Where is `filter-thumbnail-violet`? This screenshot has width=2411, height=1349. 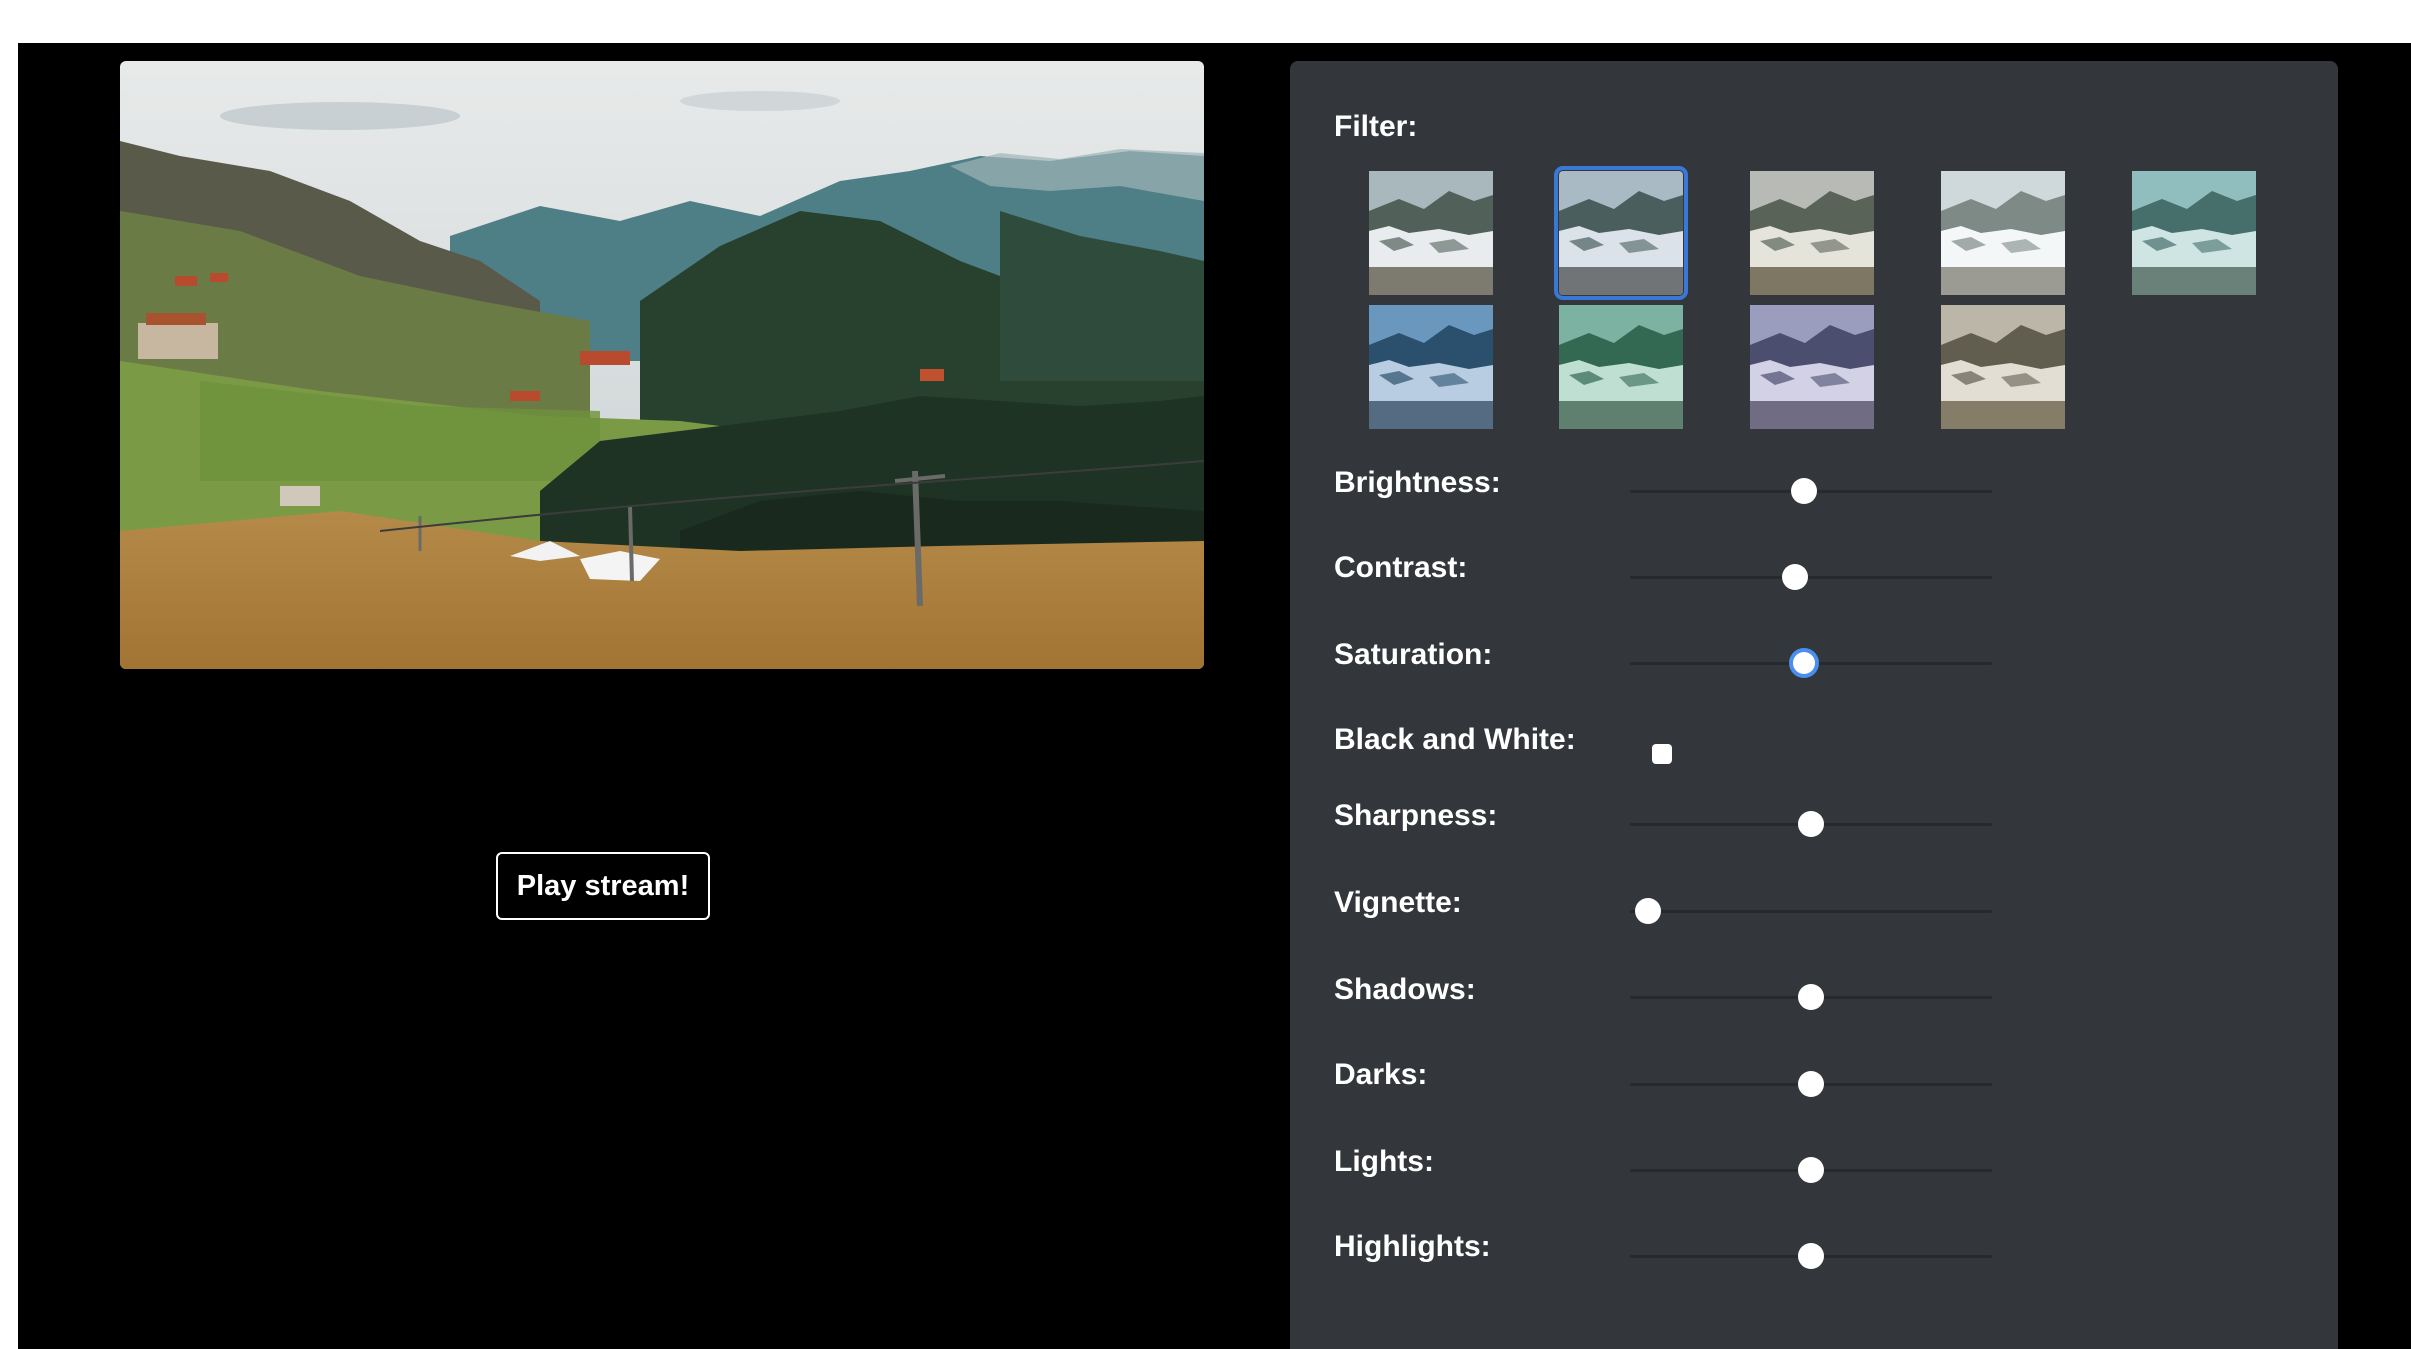 filter-thumbnail-violet is located at coordinates (1812, 367).